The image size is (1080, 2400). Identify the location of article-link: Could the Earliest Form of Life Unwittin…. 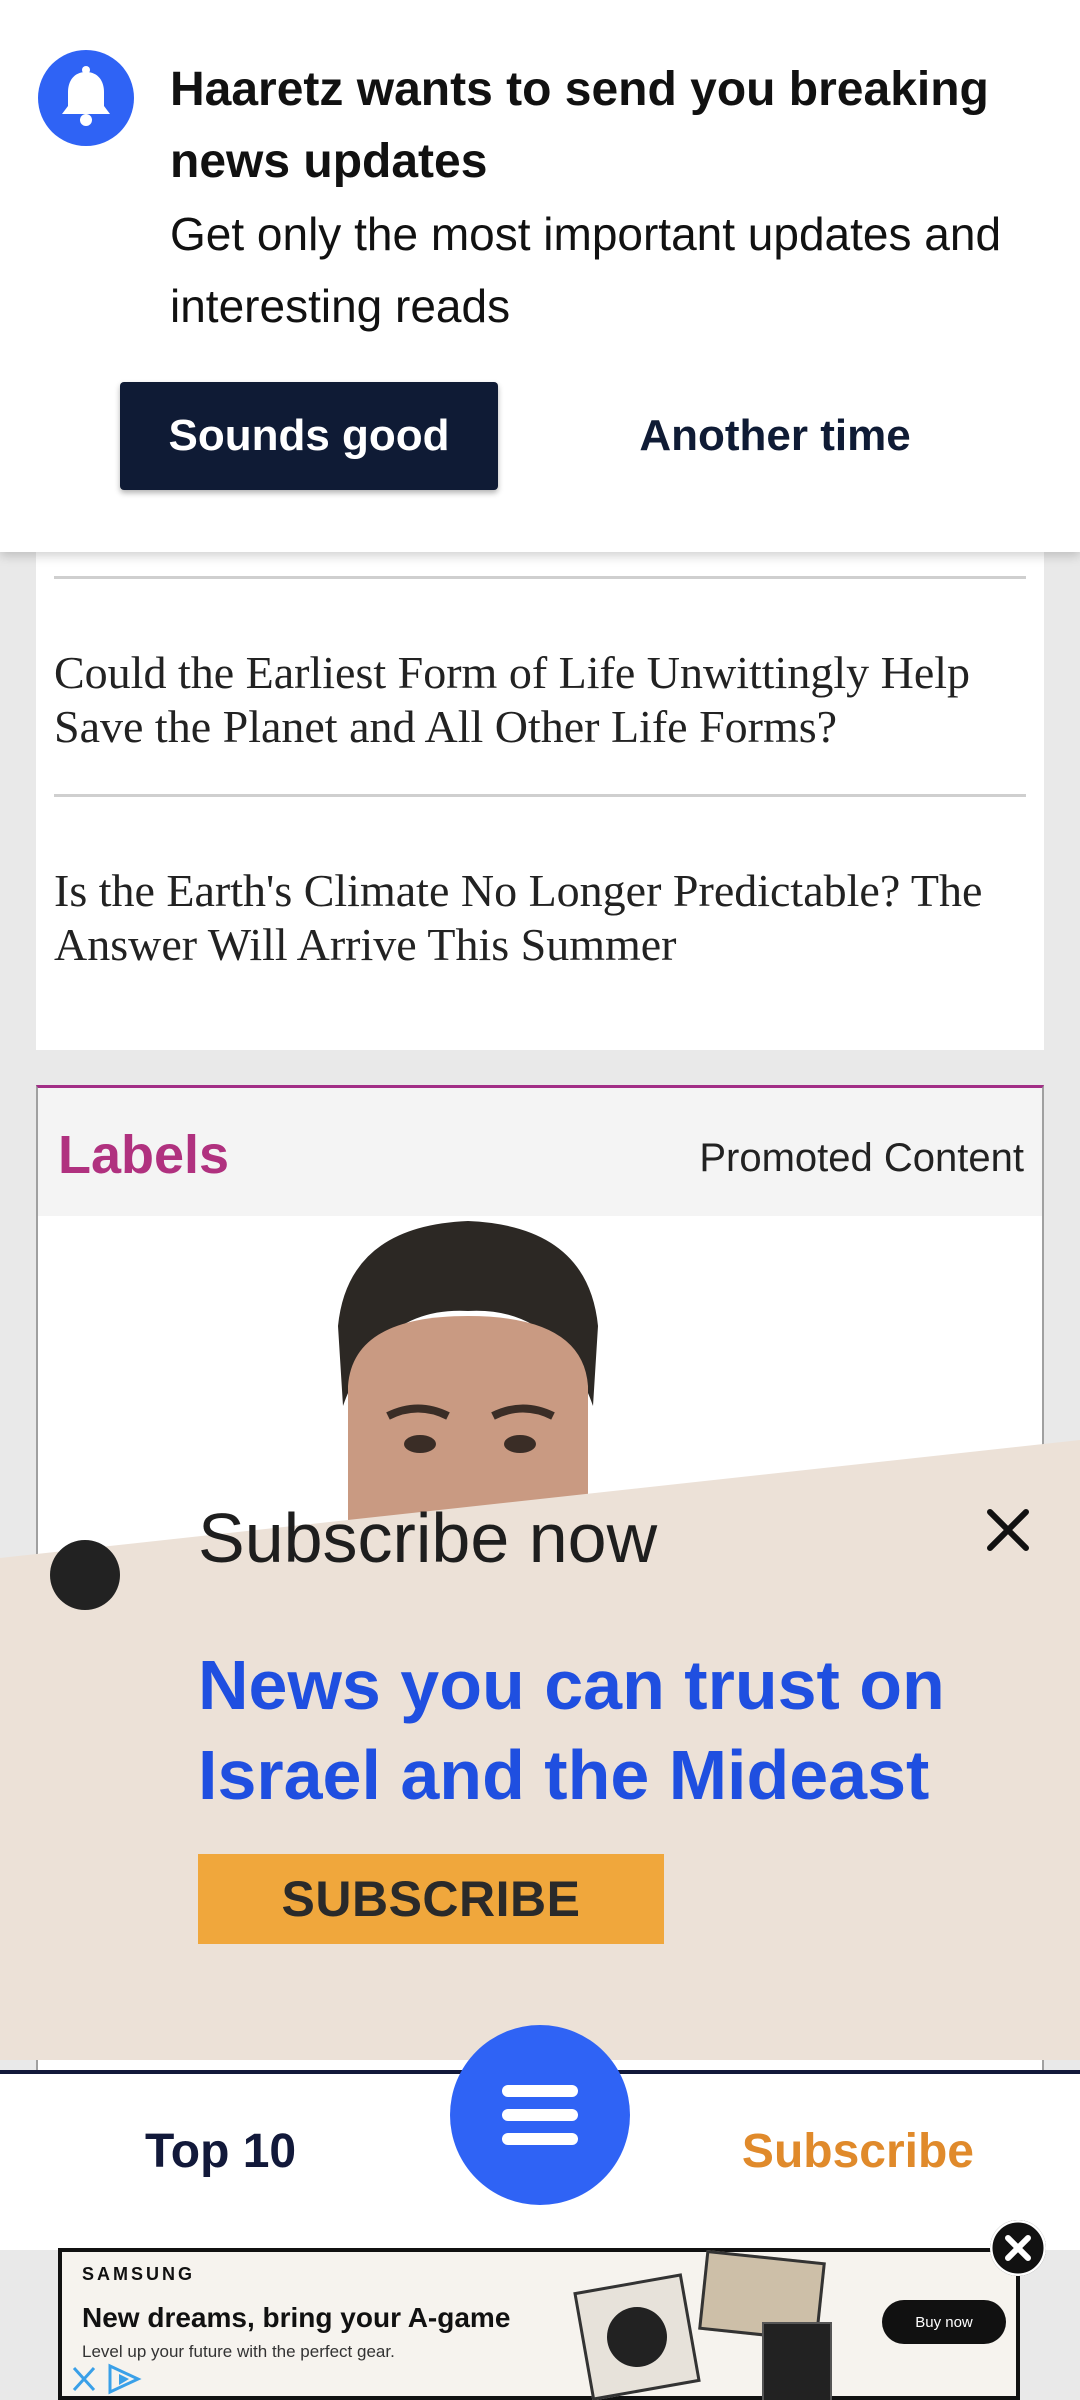
(540, 700).